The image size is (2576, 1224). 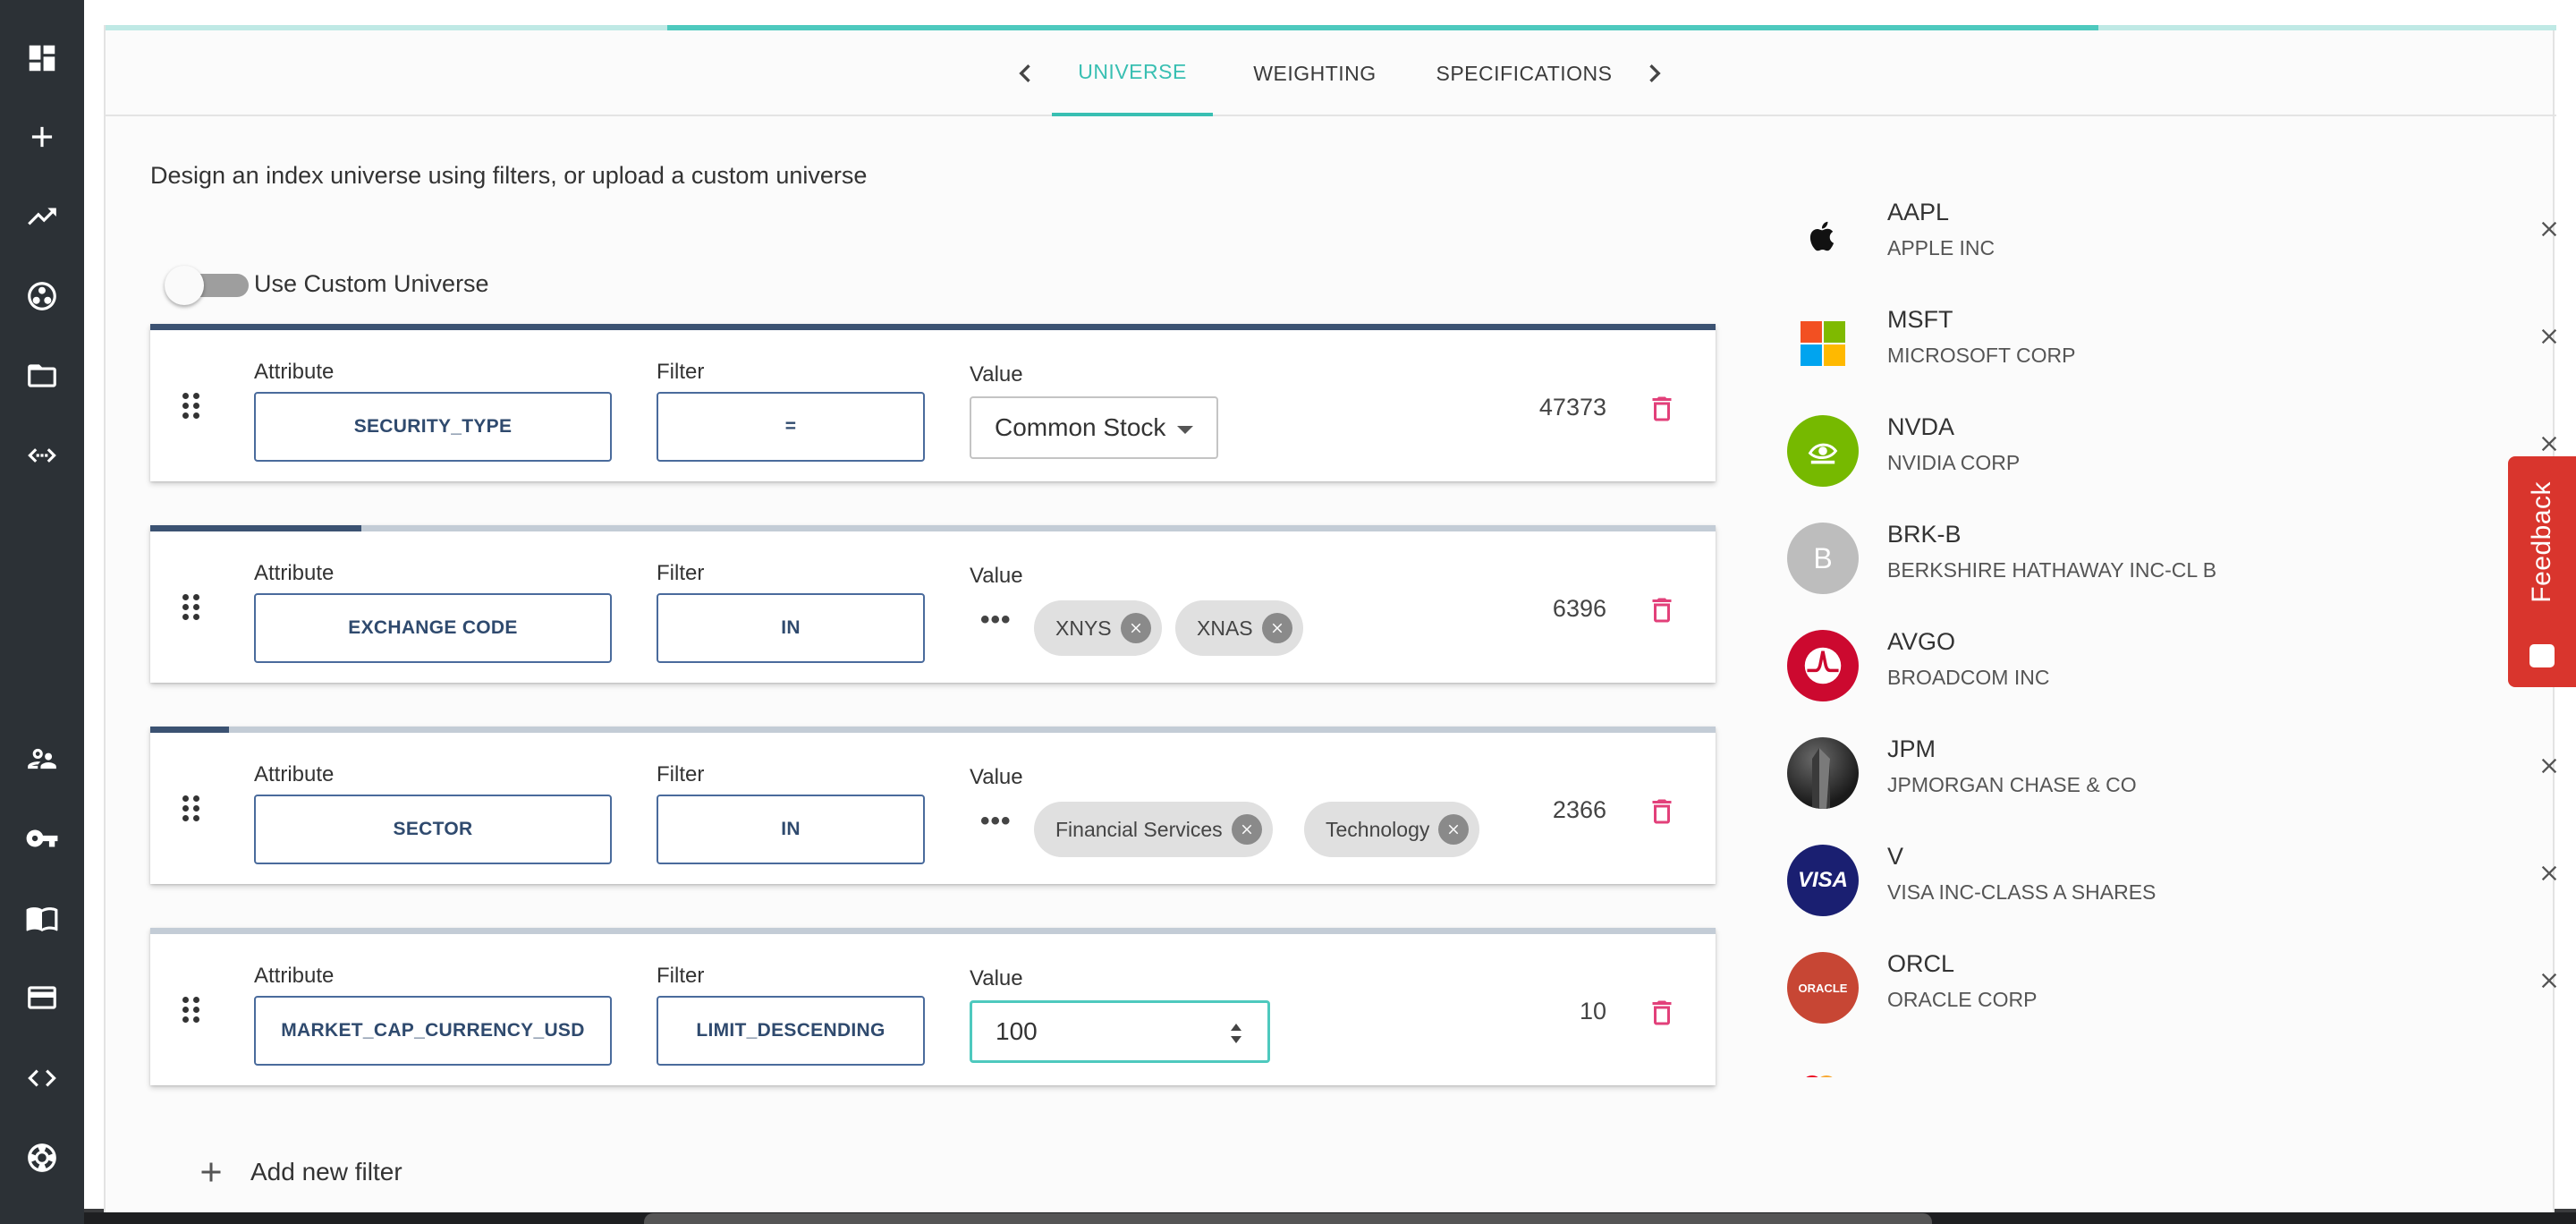 I want to click on filter-progress-bar, so click(x=255, y=528).